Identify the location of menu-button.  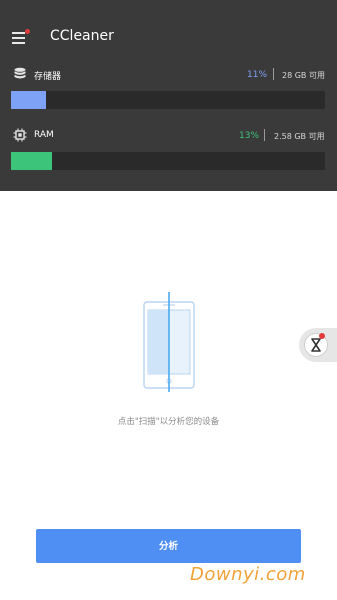
(21, 36).